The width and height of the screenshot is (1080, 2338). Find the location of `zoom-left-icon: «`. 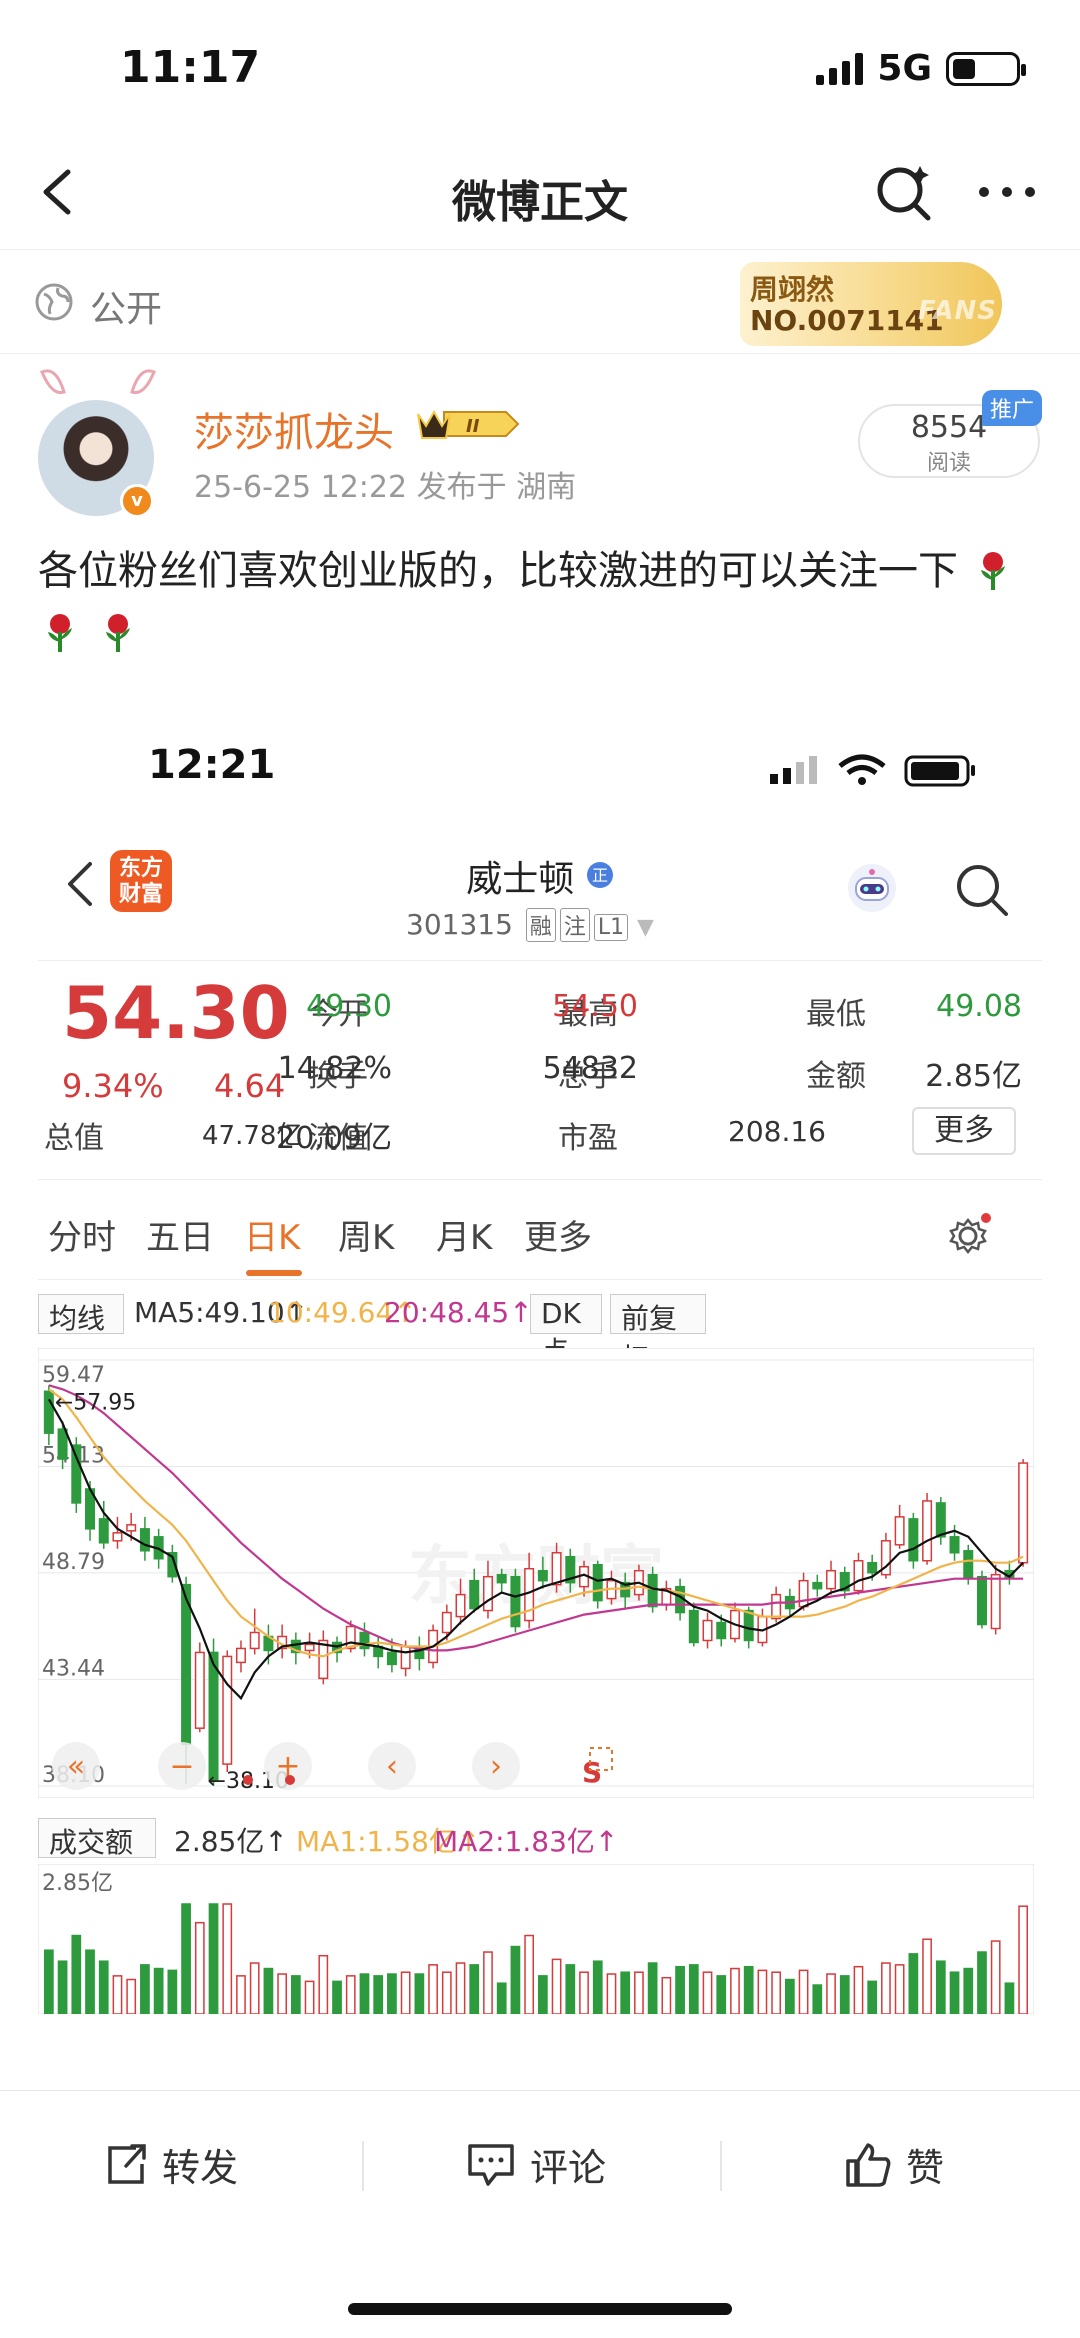

zoom-left-icon: « is located at coordinates (76, 1766).